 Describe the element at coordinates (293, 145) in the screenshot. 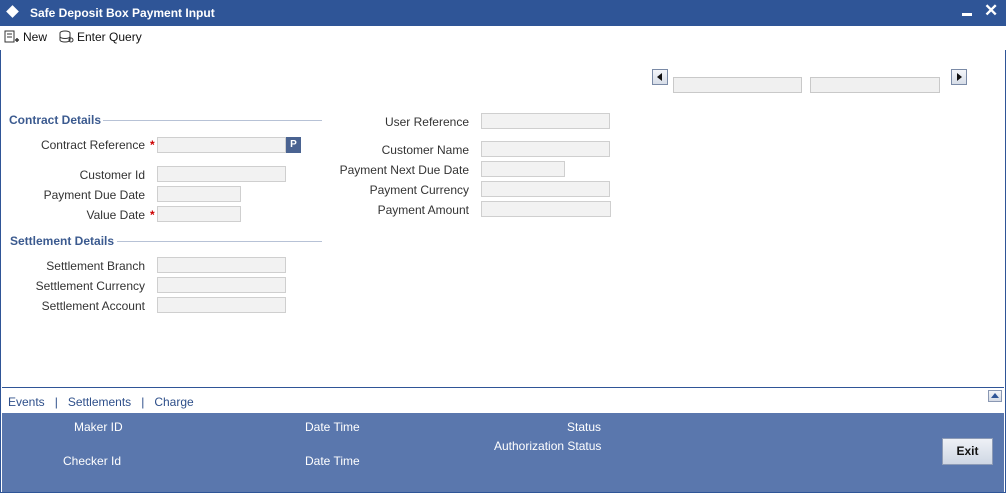

I see `contract-reference-lookup-button: P` at that location.